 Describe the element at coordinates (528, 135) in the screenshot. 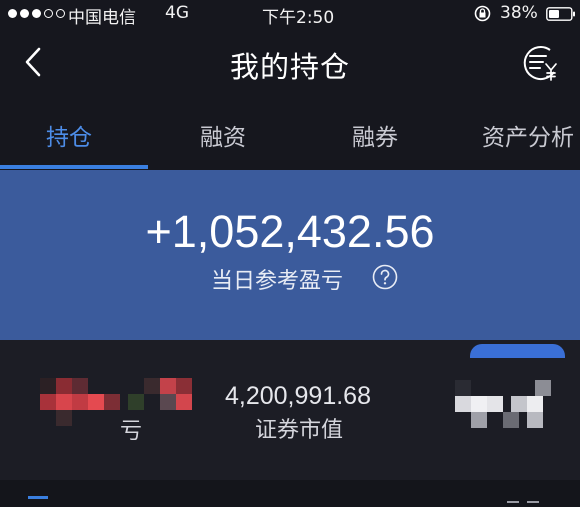

I see `tab-asset-analysis: 资产分析` at that location.